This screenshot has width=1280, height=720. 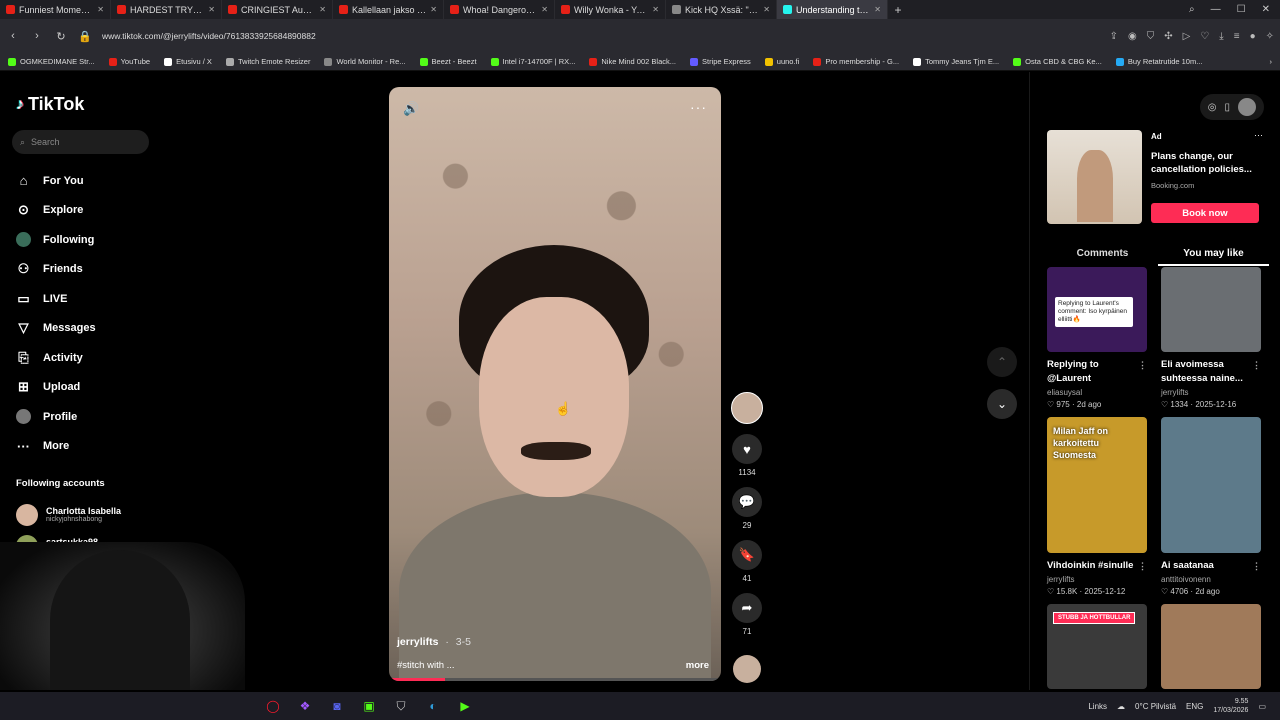 I want to click on volume-icon: 🔊, so click(x=411, y=109).